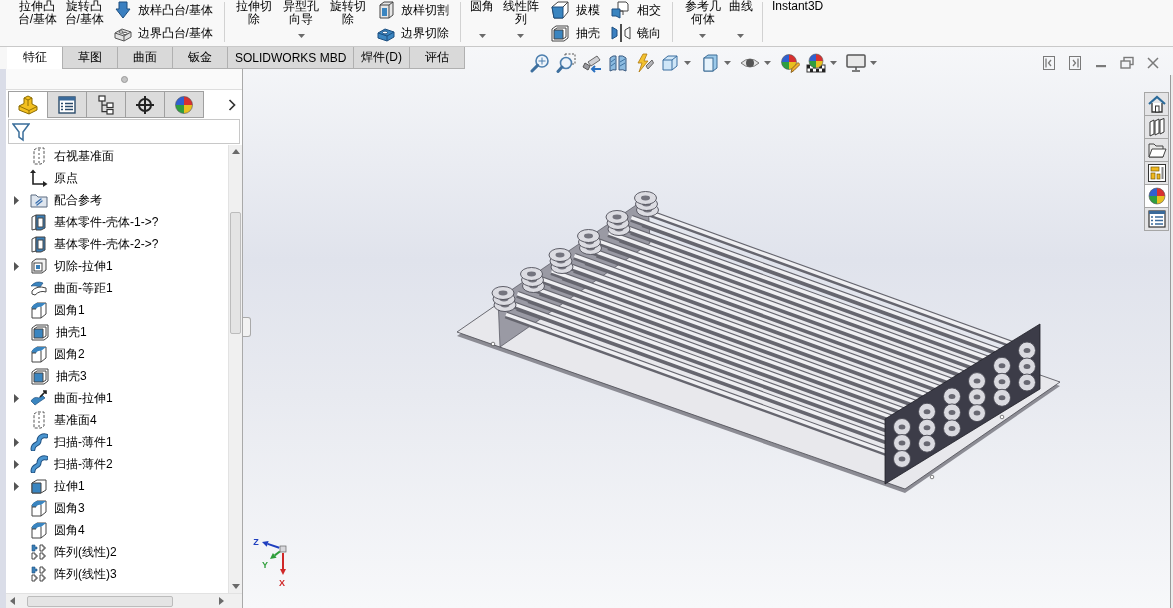  Describe the element at coordinates (71, 288) in the screenshot. I see `tree-item: 曲面-等距1` at that location.